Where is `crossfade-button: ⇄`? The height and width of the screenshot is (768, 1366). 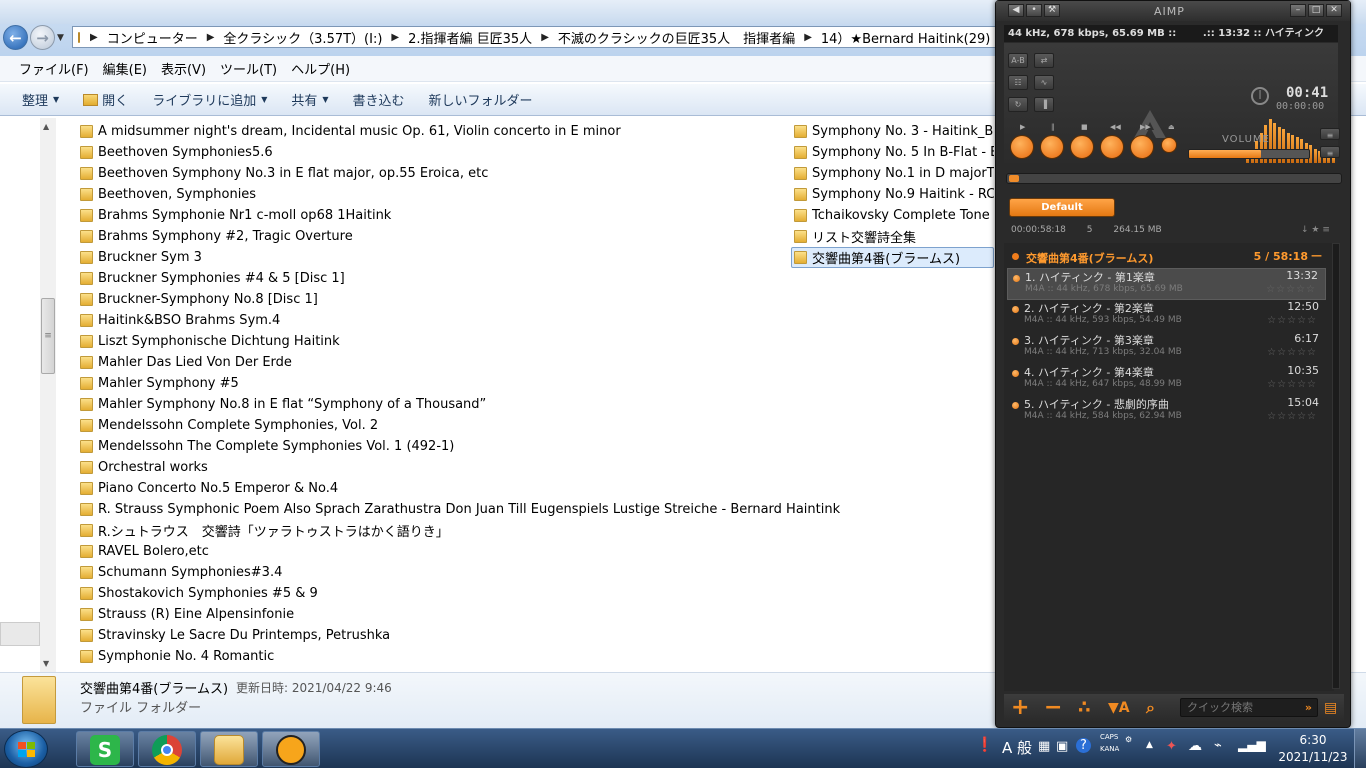
crossfade-button: ⇄ is located at coordinates (1044, 60).